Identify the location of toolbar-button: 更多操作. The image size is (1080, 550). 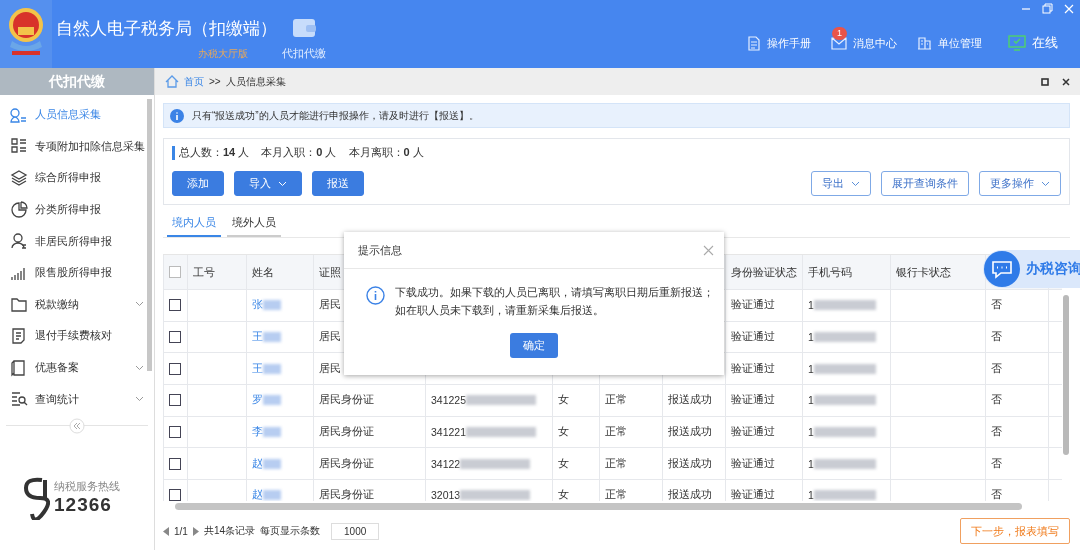
(1020, 183).